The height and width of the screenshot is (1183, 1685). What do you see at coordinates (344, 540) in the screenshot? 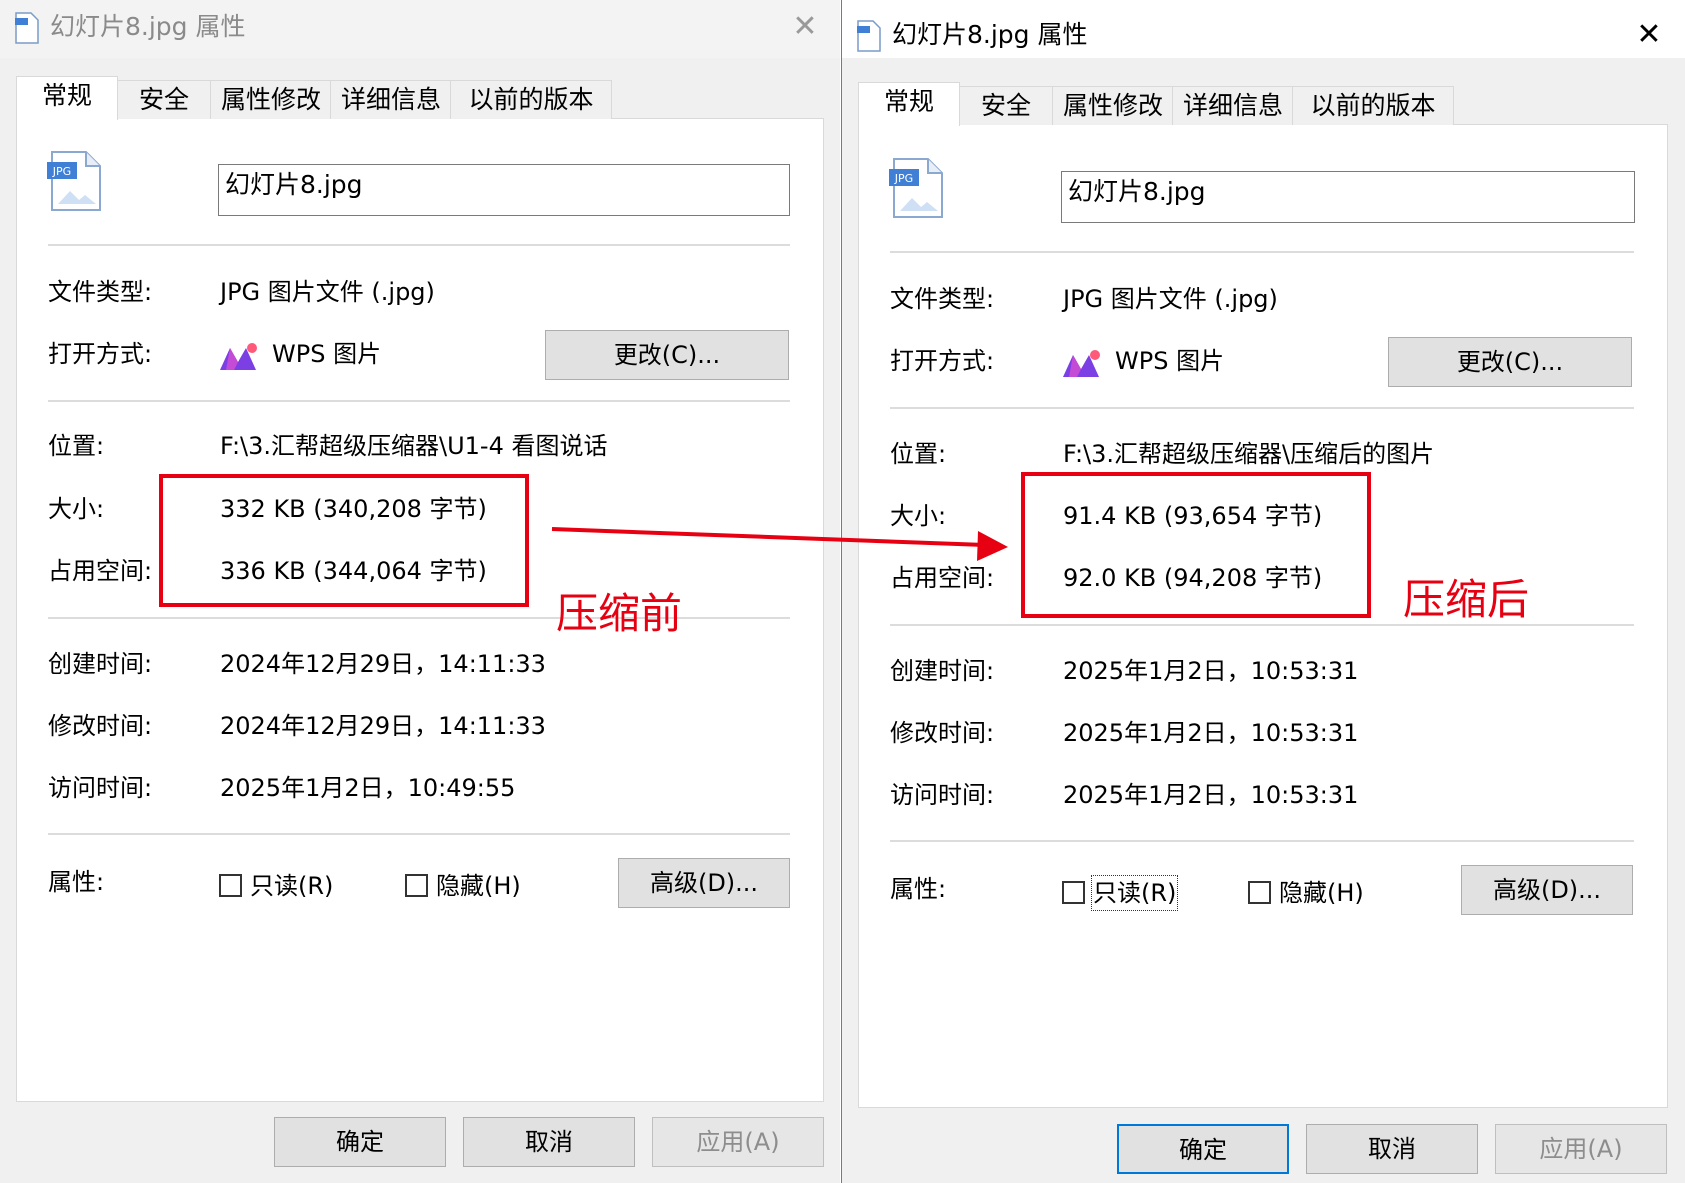
I see `highlight-box-before` at bounding box center [344, 540].